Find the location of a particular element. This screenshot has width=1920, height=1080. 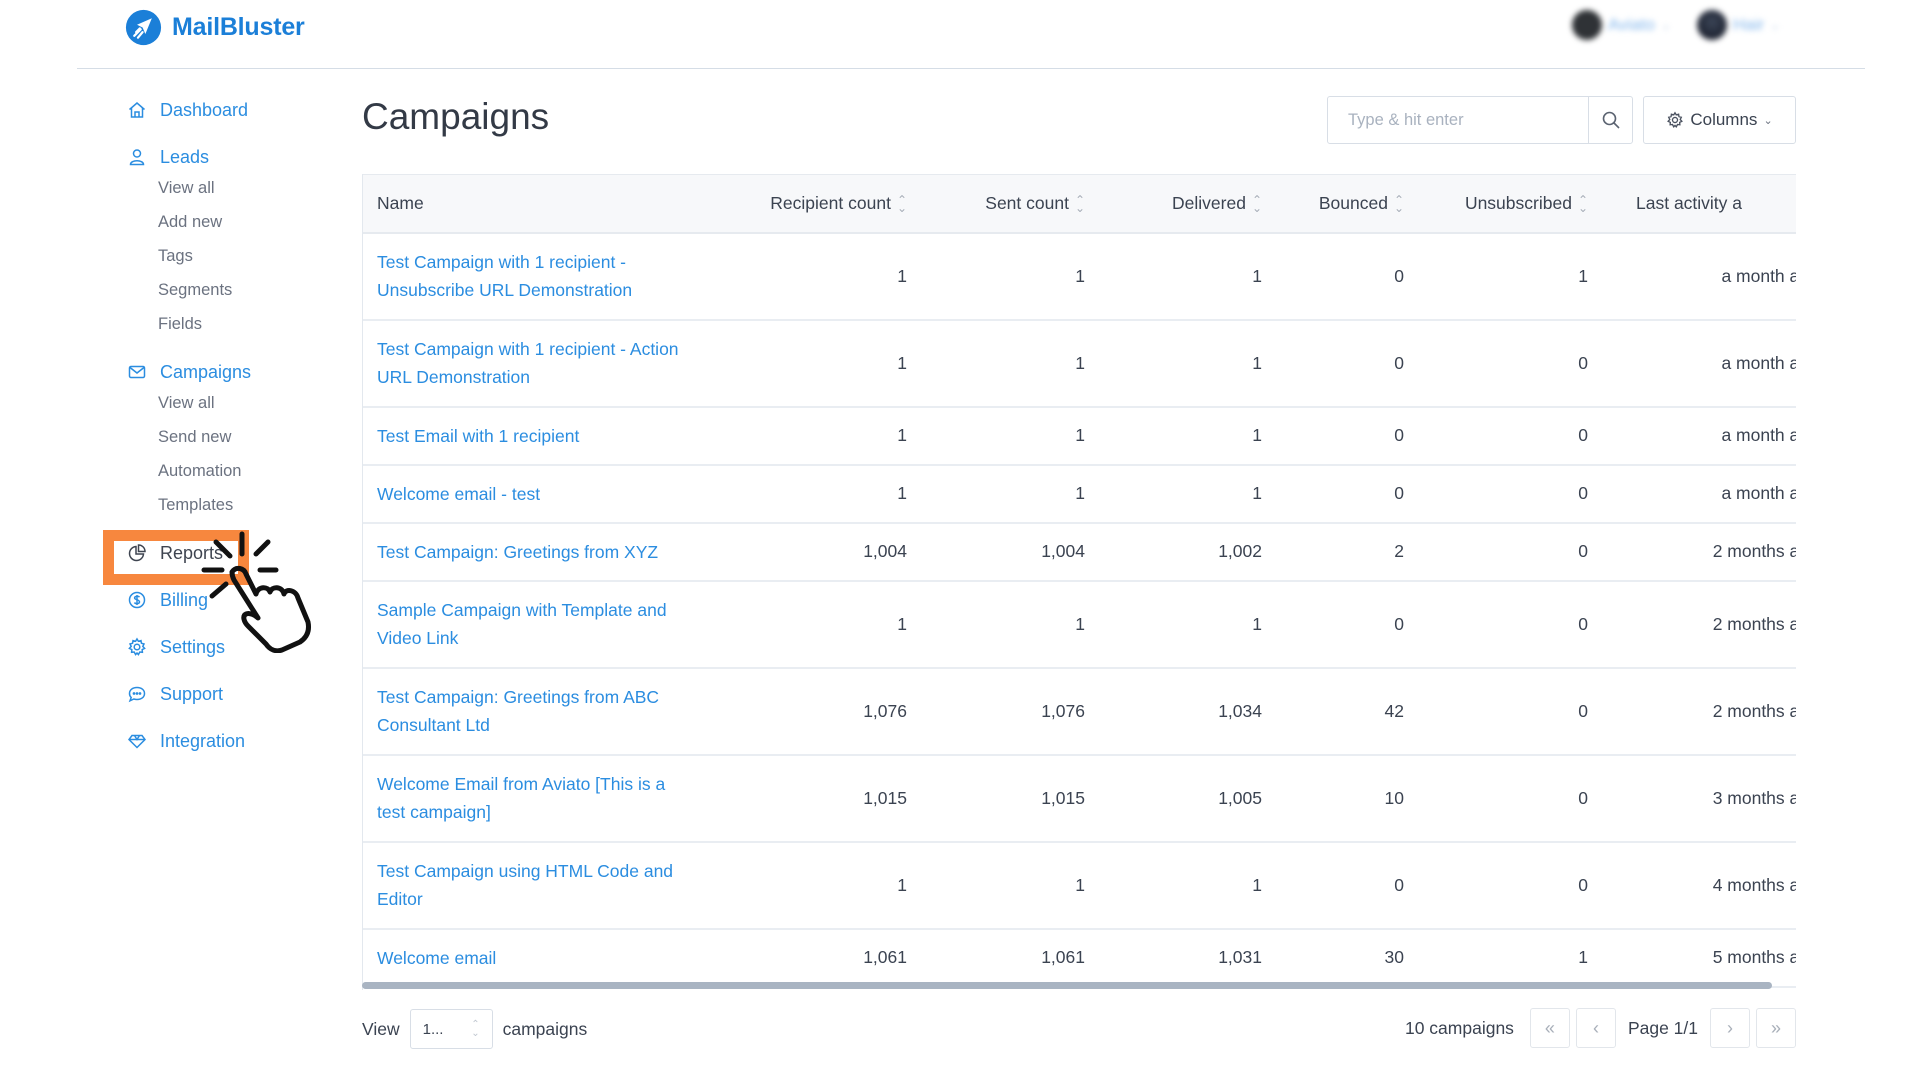

double-chevron-right-icon: » is located at coordinates (1775, 1027).